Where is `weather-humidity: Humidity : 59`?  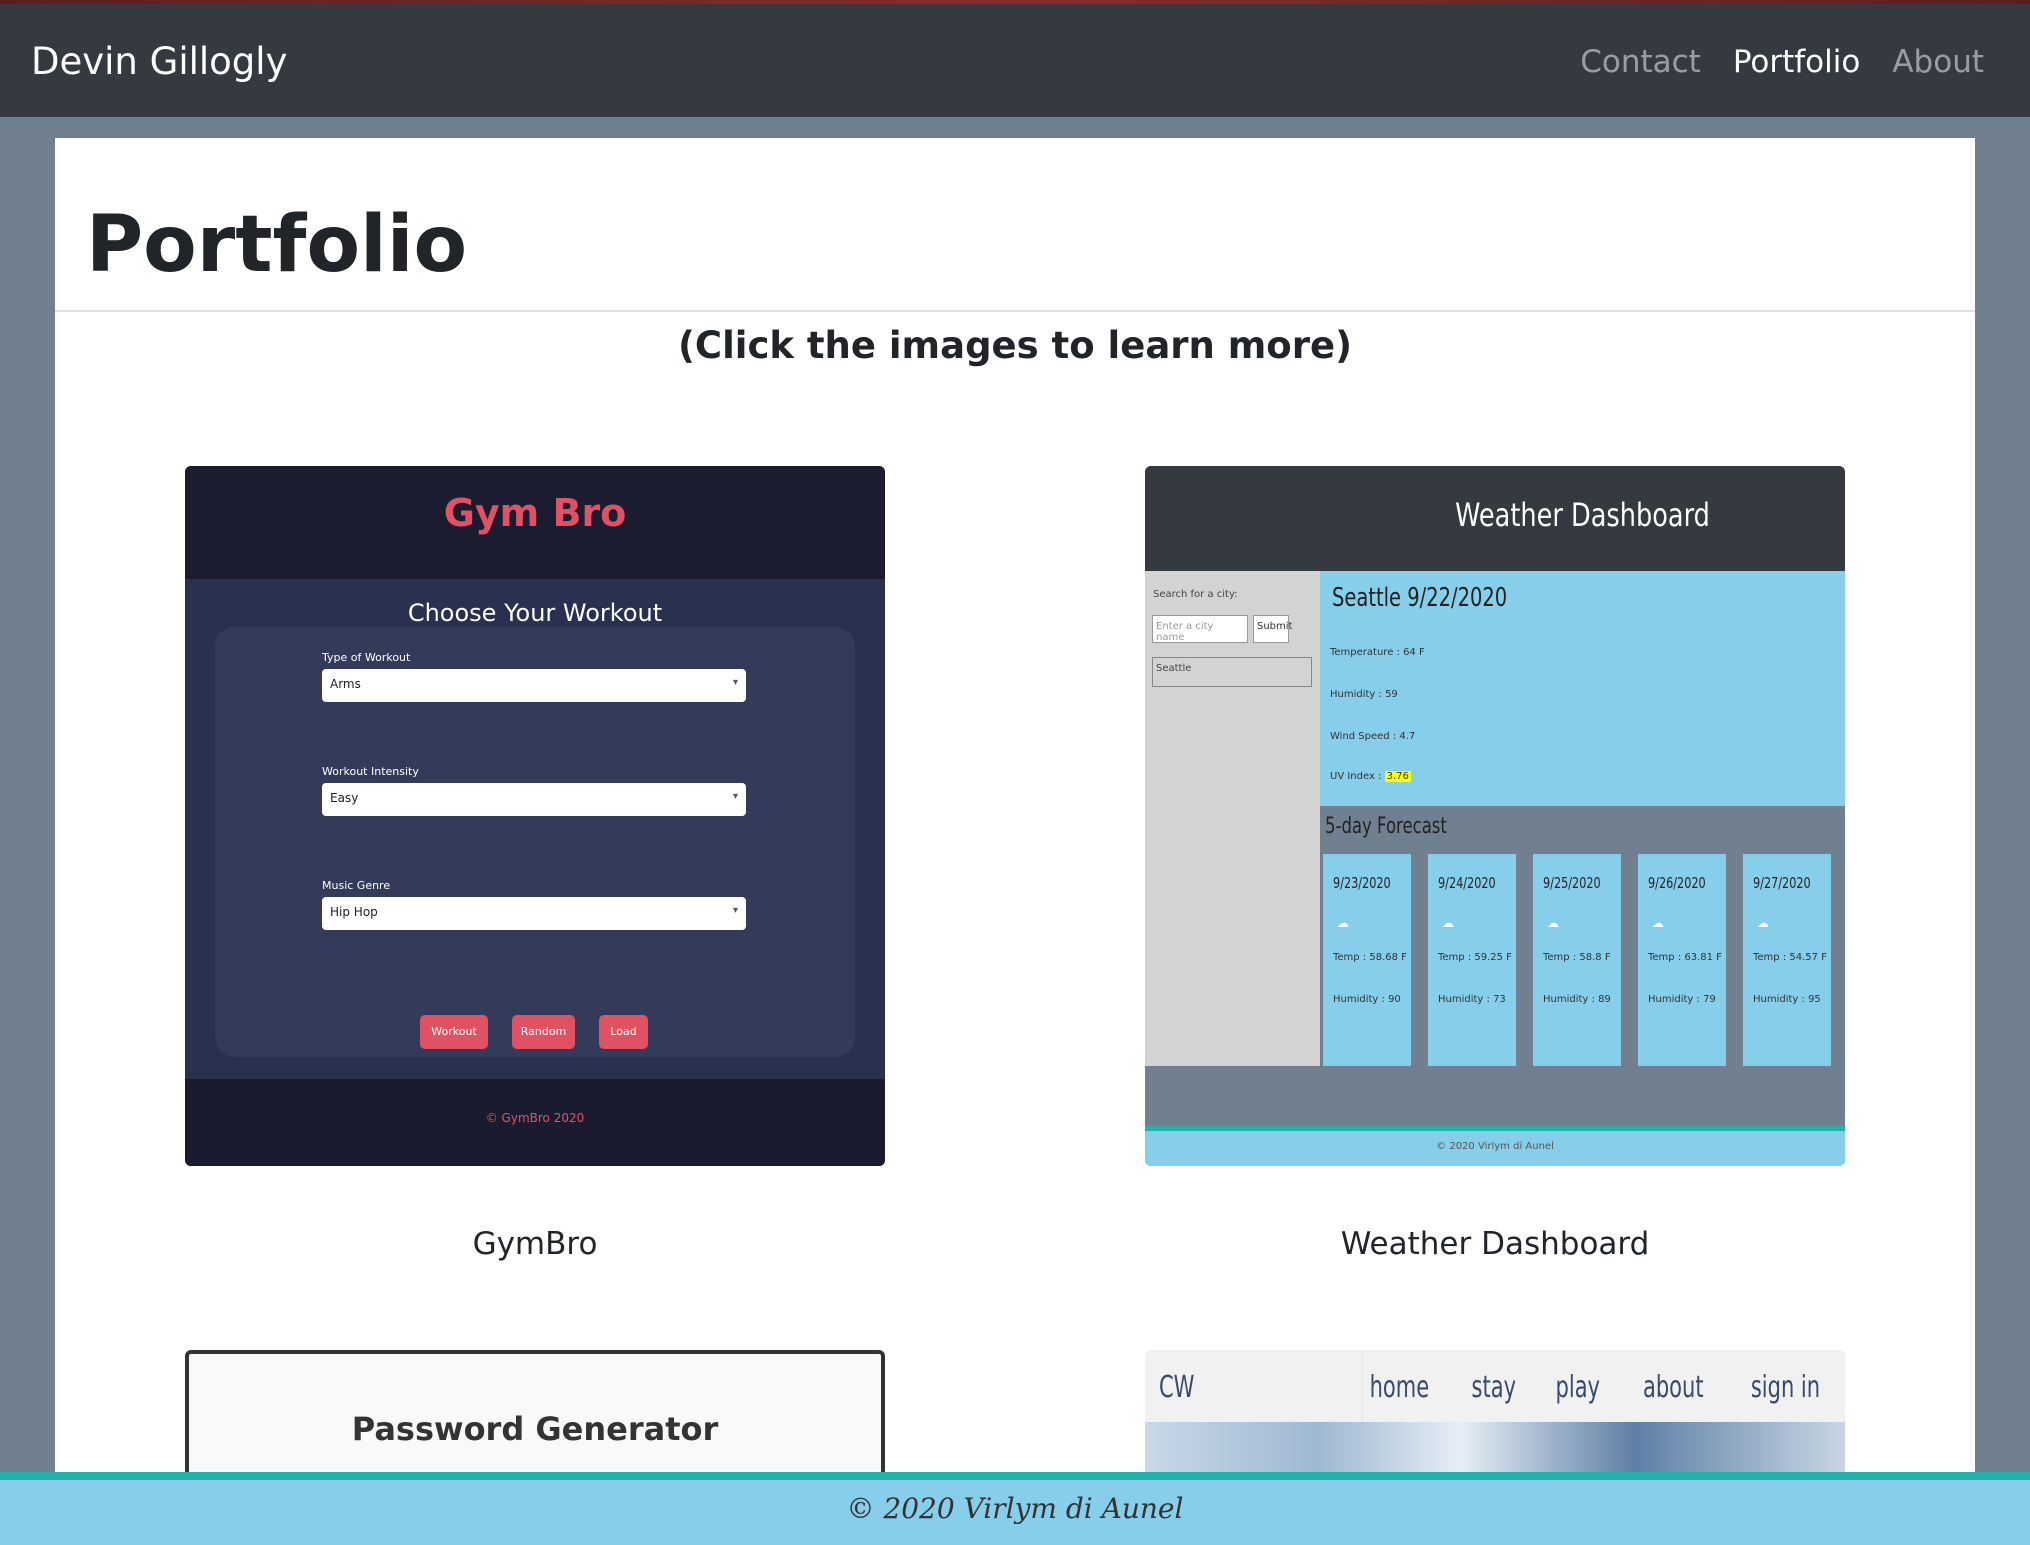 weather-humidity: Humidity : 59 is located at coordinates (1364, 694).